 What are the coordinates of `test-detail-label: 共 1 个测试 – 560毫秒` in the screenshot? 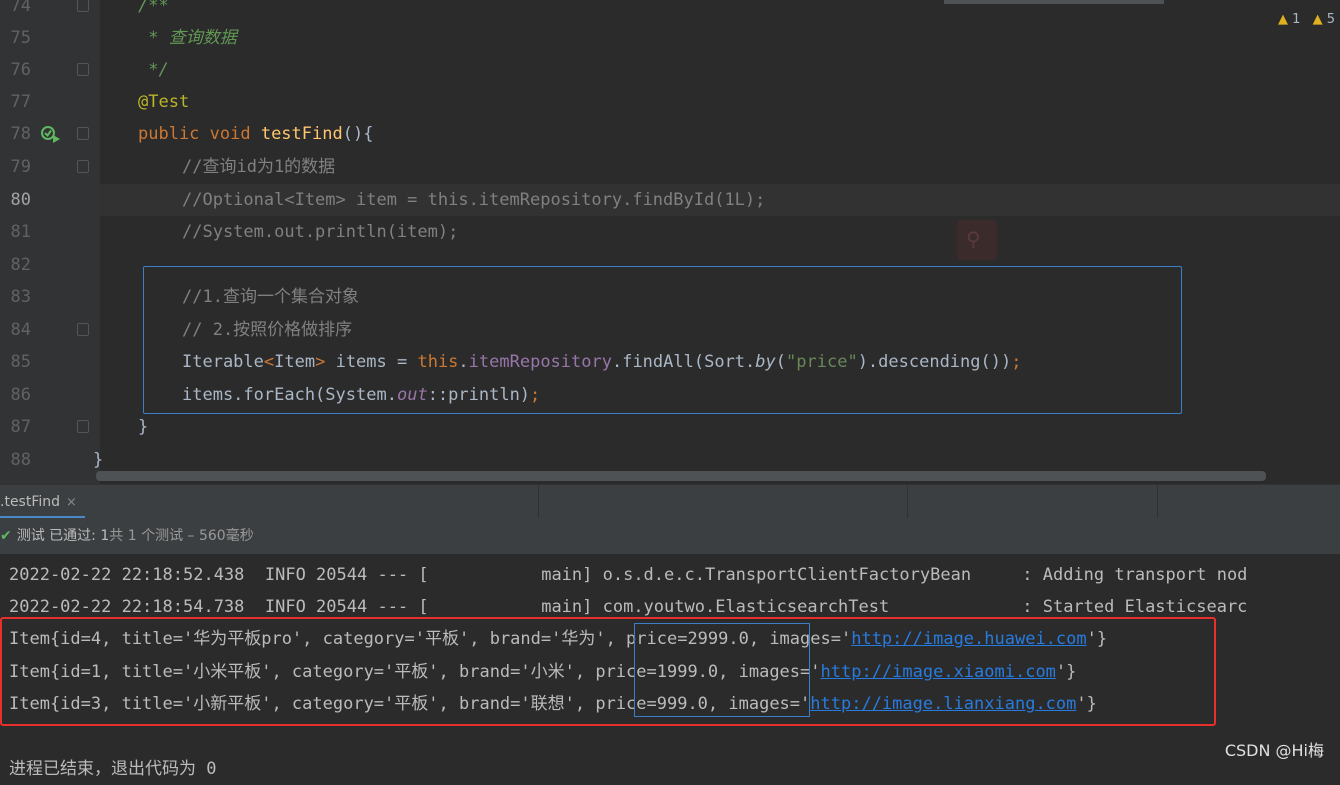 It's located at (181, 536).